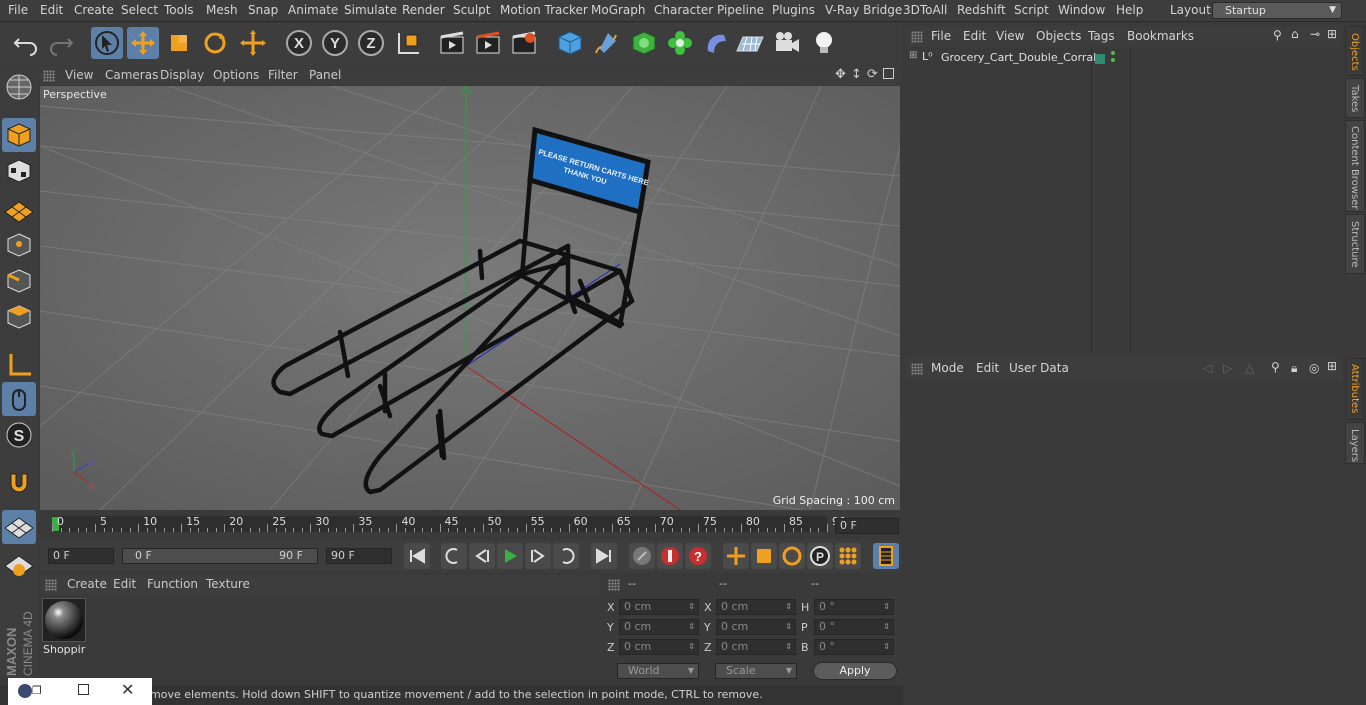 The image size is (1366, 705). I want to click on next-key-button, so click(566, 556).